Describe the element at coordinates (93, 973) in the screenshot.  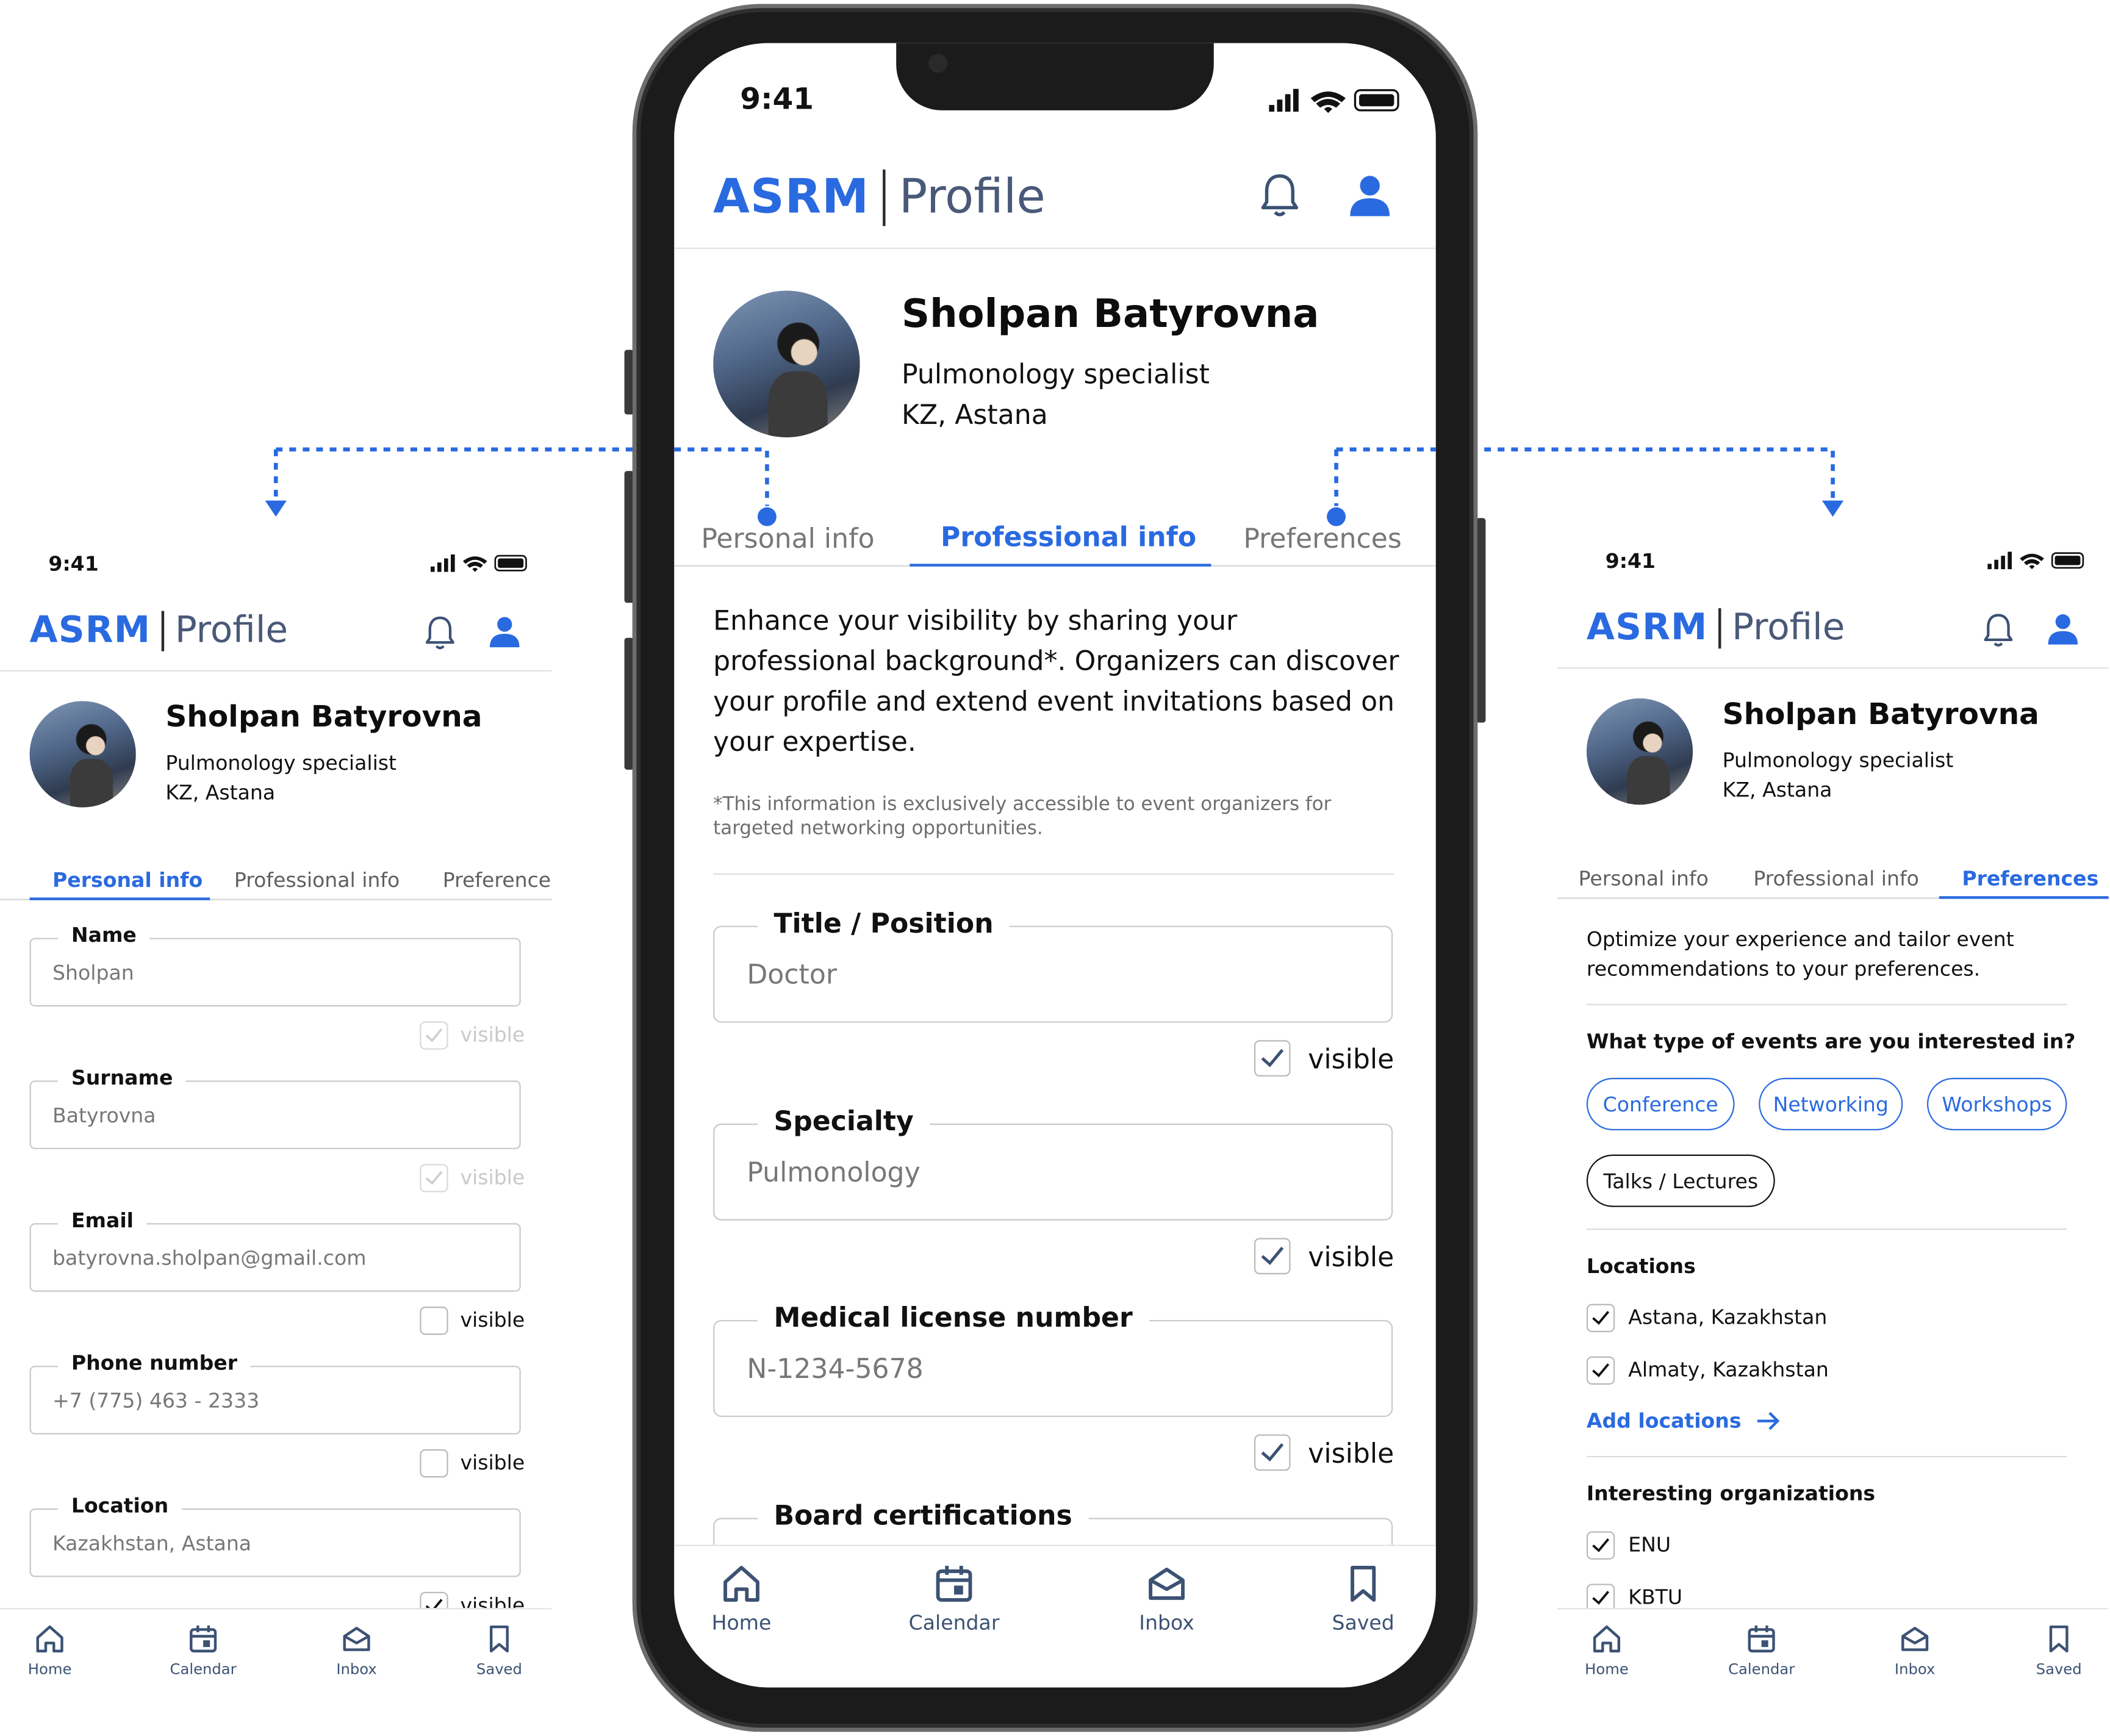
I see `name-value: Sholpan` at that location.